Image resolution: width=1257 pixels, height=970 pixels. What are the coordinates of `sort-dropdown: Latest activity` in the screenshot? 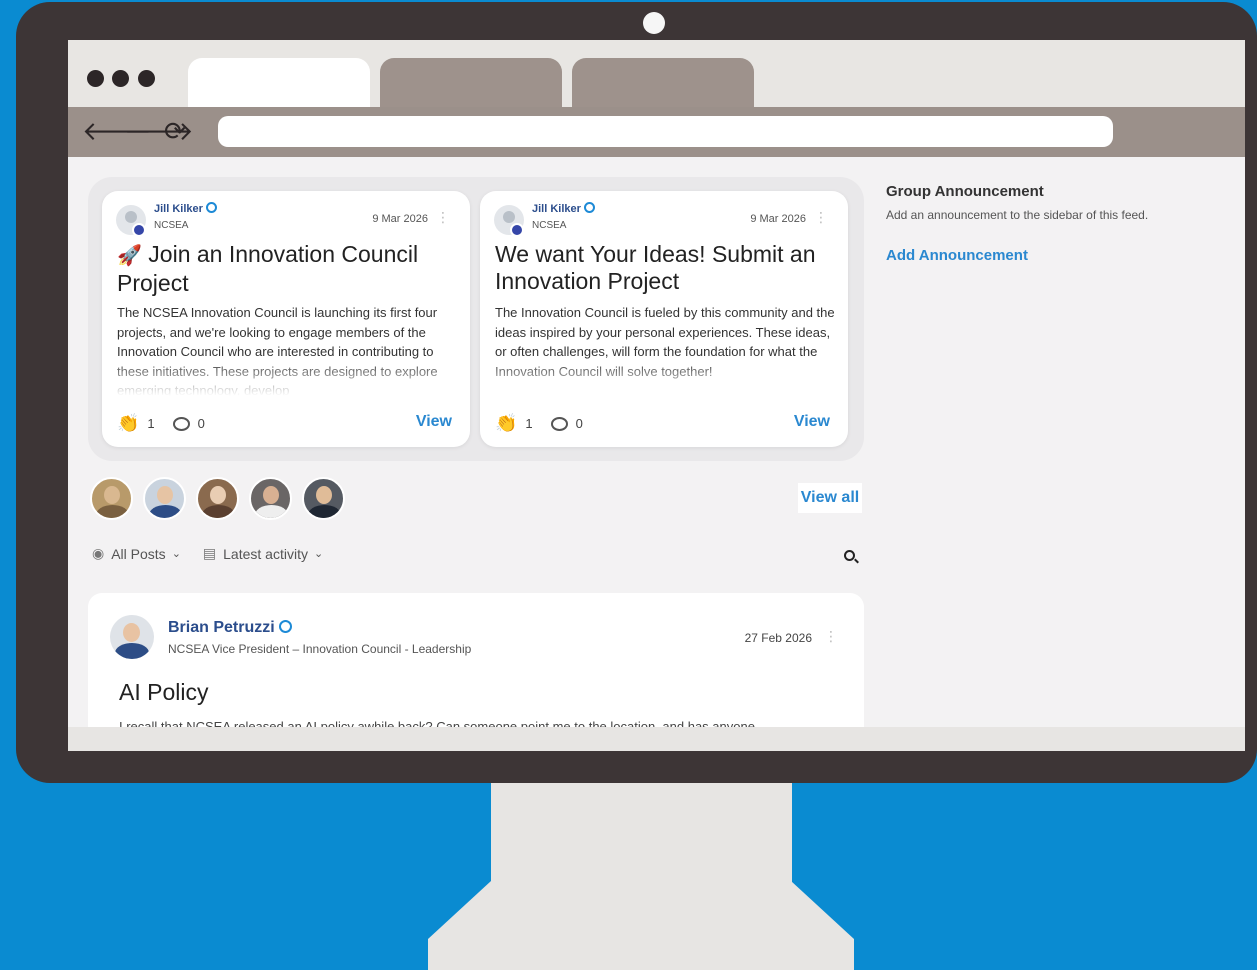 It's located at (265, 554).